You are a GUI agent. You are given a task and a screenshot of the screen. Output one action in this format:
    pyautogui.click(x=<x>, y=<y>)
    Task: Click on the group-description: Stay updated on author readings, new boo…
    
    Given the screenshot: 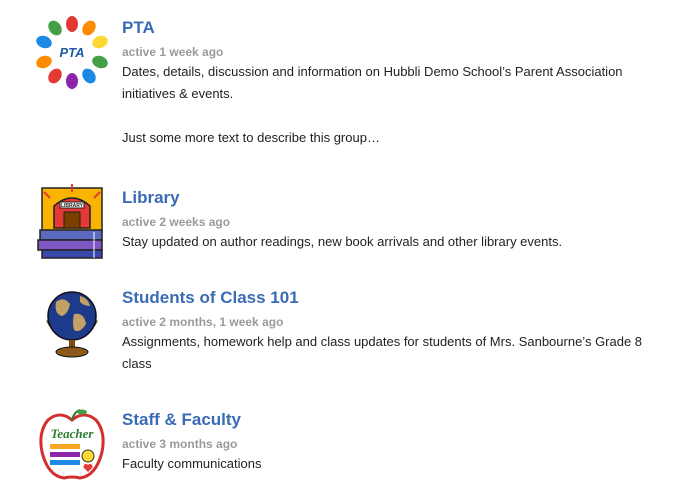 What is the action you would take?
    pyautogui.click(x=387, y=242)
    